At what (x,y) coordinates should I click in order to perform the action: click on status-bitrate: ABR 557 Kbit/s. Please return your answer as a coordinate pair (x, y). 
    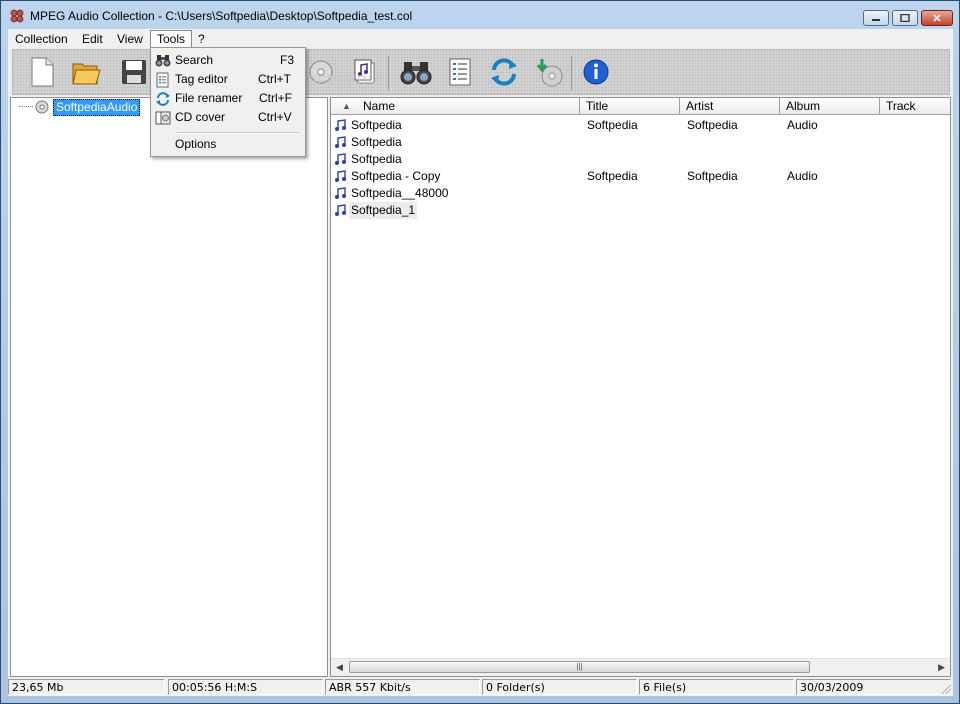
    Looking at the image, I should click on (402, 687).